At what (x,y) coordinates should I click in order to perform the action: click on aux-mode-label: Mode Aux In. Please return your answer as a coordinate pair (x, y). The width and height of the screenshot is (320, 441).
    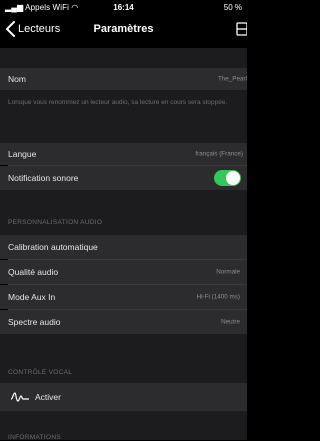
    Looking at the image, I should click on (32, 297).